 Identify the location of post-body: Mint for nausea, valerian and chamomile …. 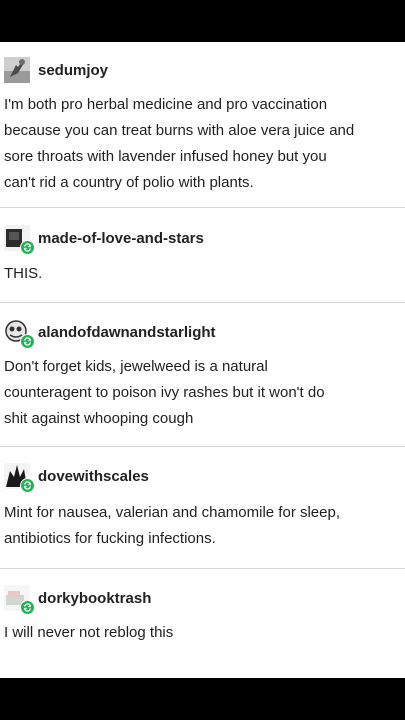
(204, 526).